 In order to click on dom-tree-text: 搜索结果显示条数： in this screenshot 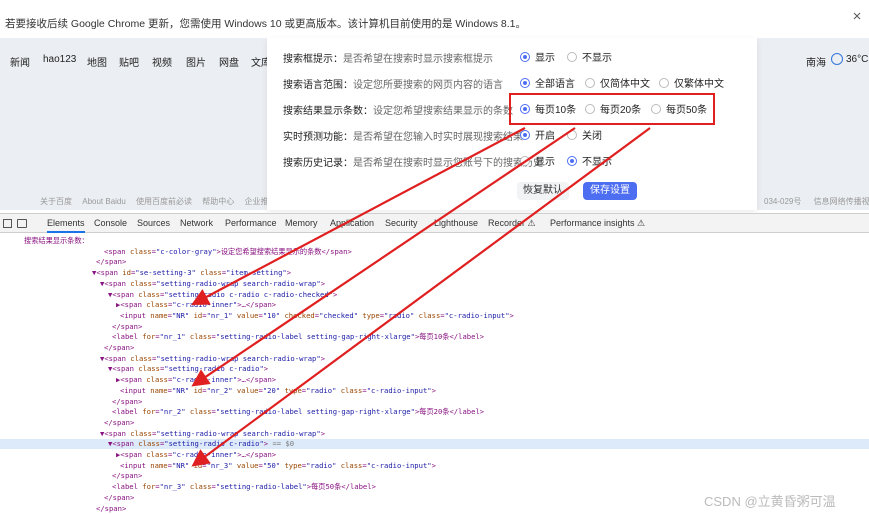, I will do `click(56, 240)`.